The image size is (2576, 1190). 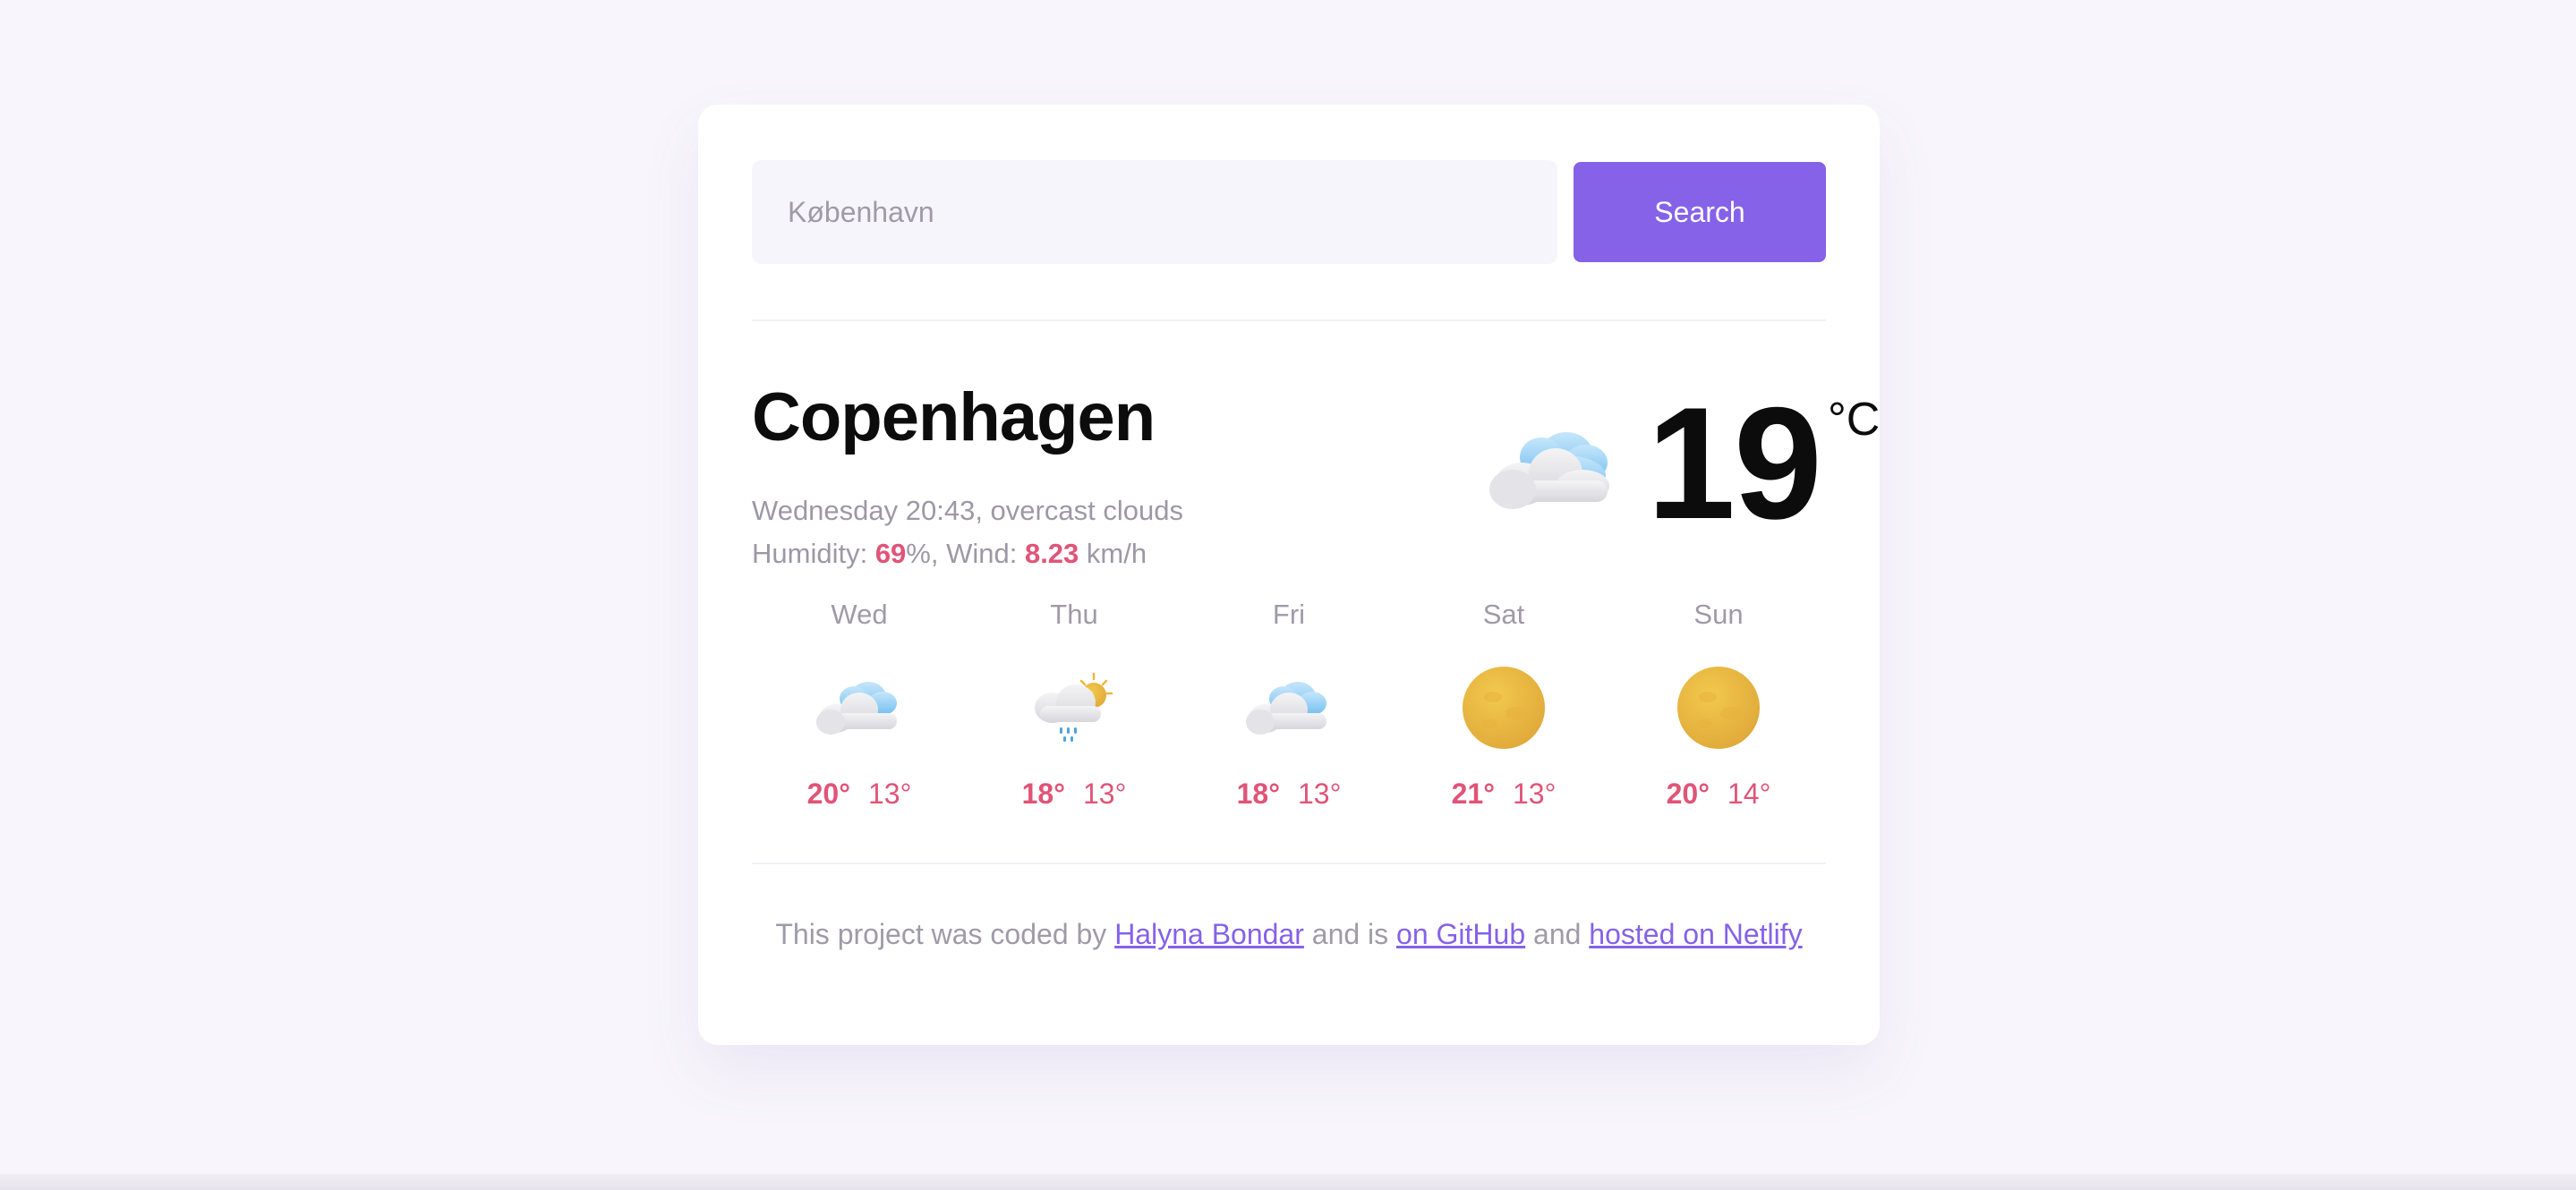 What do you see at coordinates (1209, 934) in the screenshot?
I see `author-link: Halyna Bondar` at bounding box center [1209, 934].